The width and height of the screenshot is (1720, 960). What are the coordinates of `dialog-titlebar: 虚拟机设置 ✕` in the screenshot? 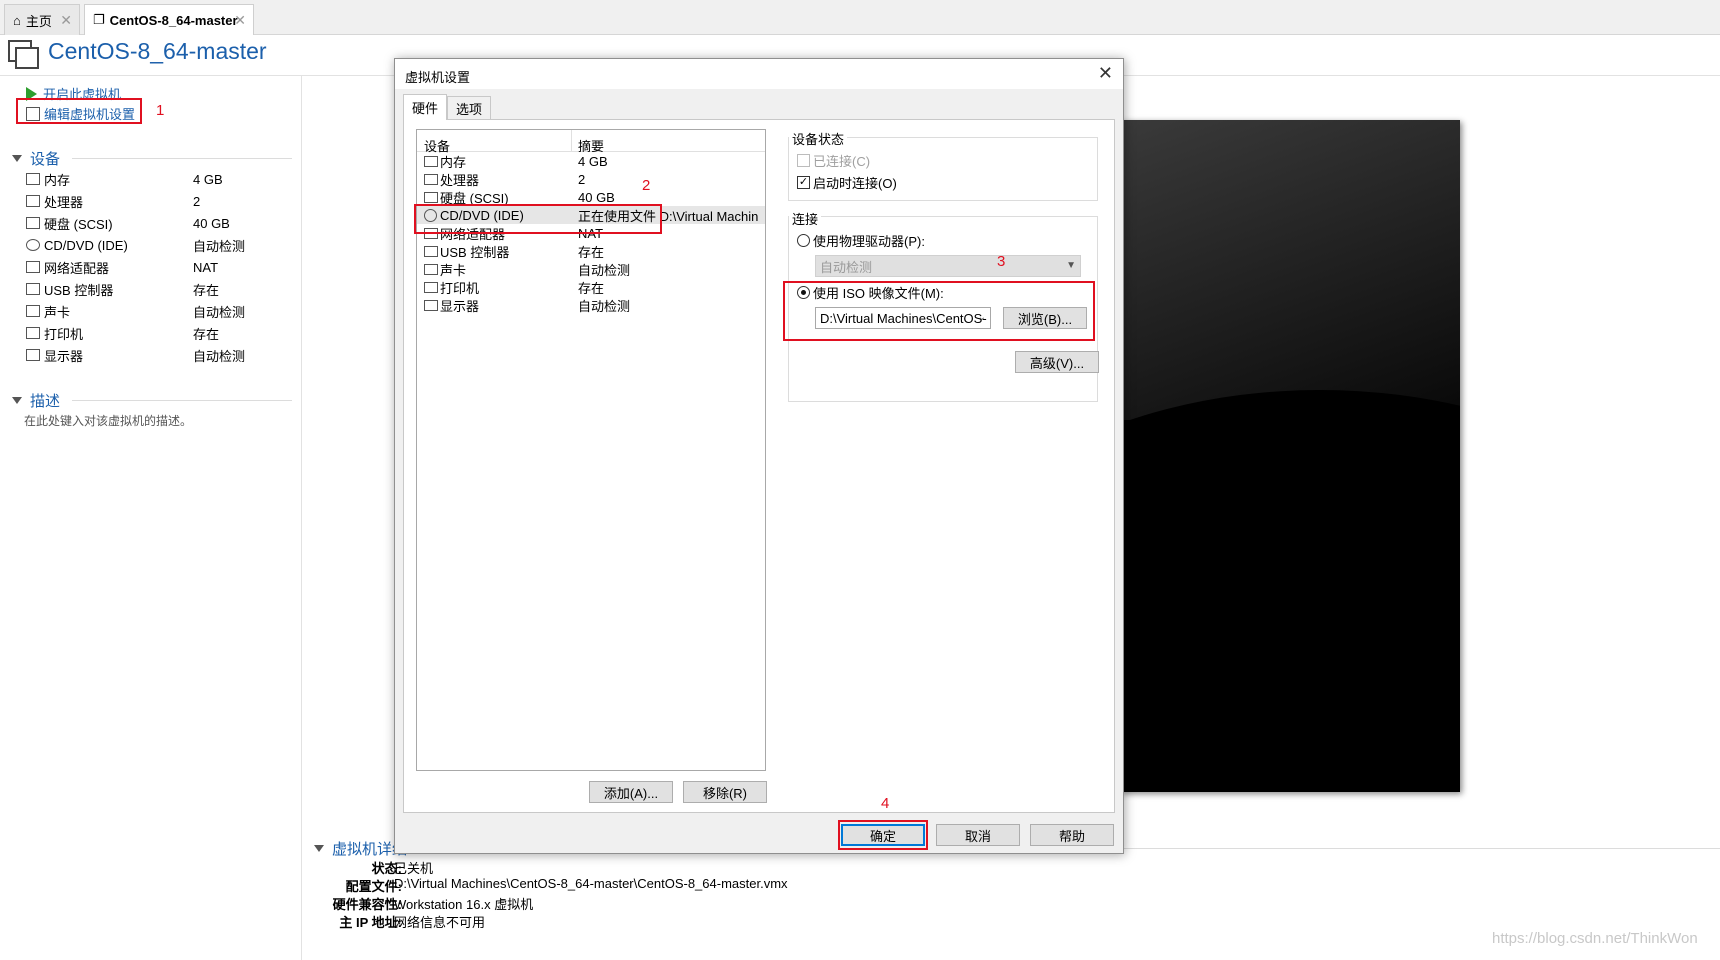 It's located at (759, 74).